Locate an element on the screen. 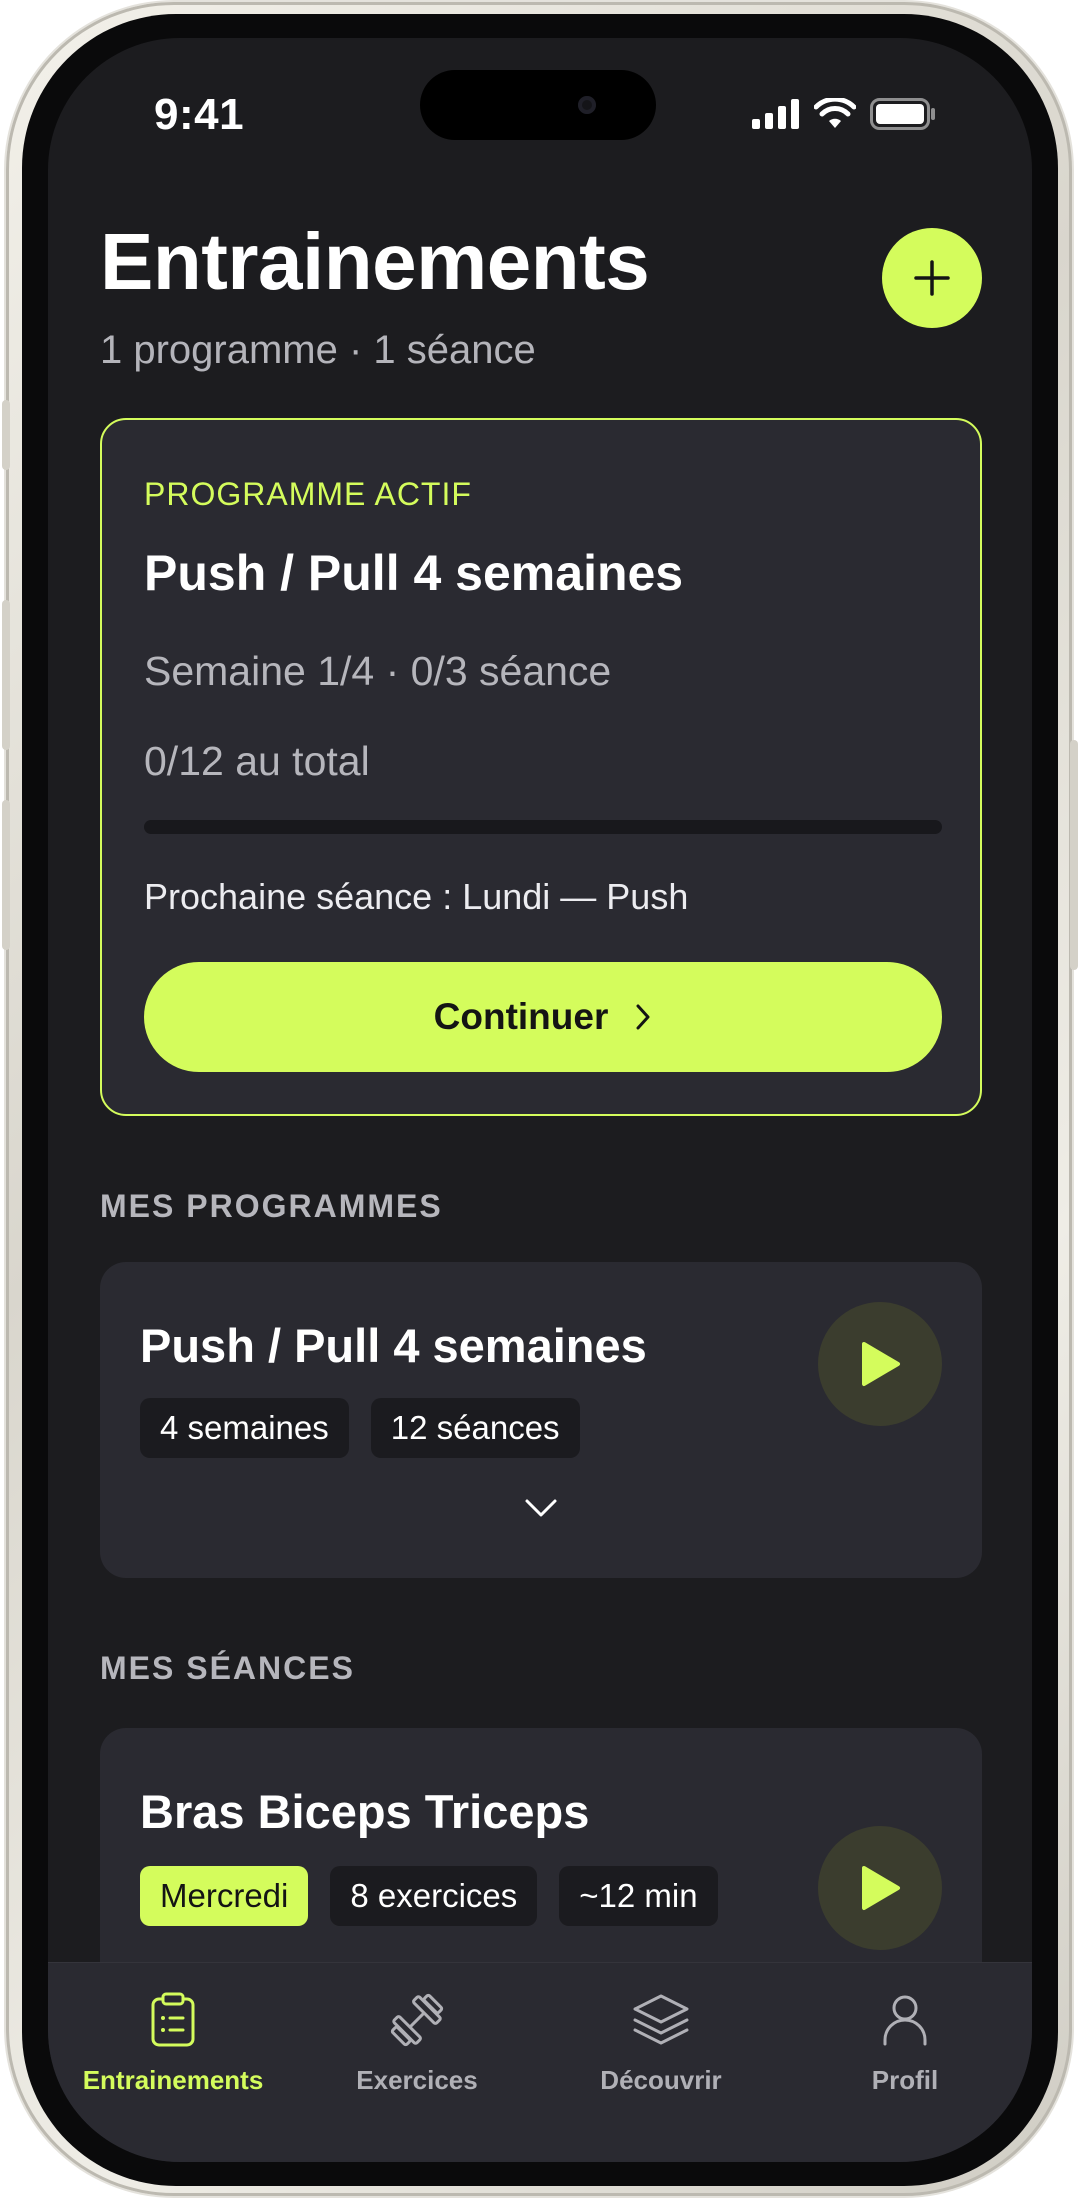 This screenshot has width=1080, height=2200. layers-icon is located at coordinates (661, 2020).